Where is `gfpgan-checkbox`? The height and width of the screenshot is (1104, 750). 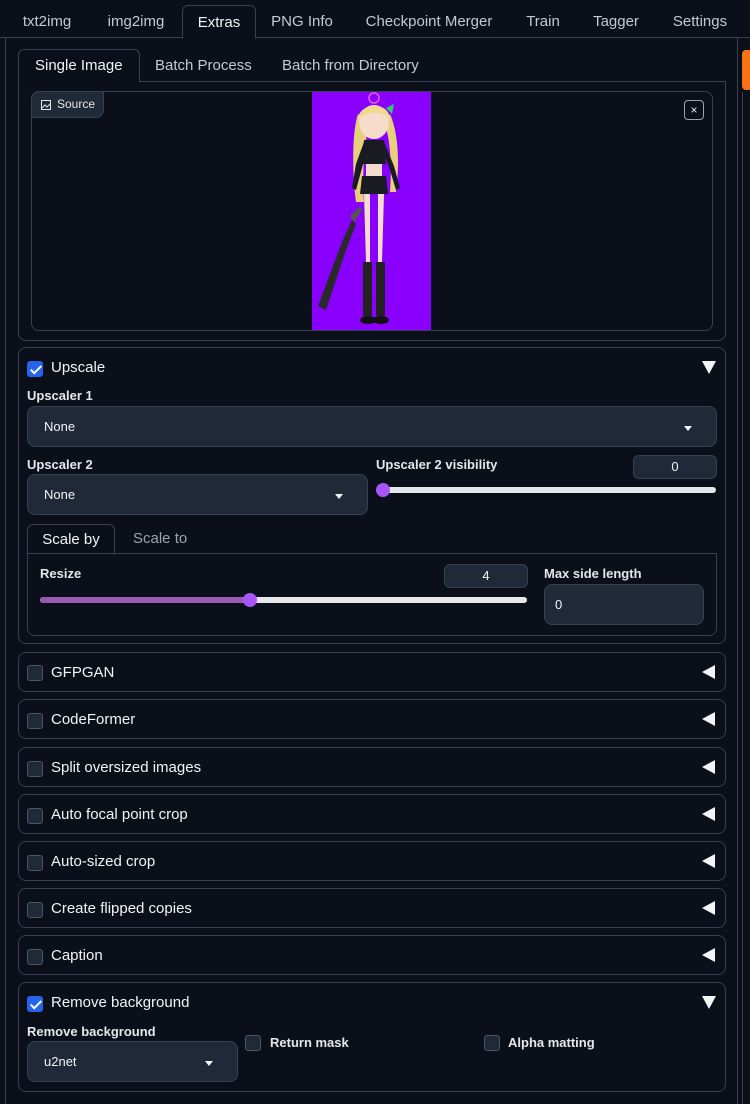
gfpgan-checkbox is located at coordinates (35, 673).